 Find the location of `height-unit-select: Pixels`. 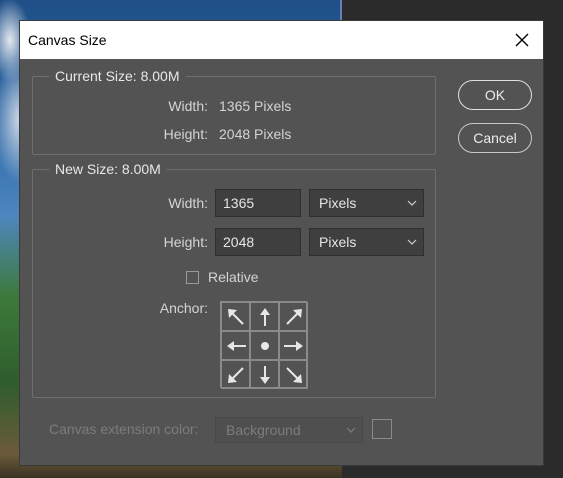

height-unit-select: Pixels is located at coordinates (366, 242).